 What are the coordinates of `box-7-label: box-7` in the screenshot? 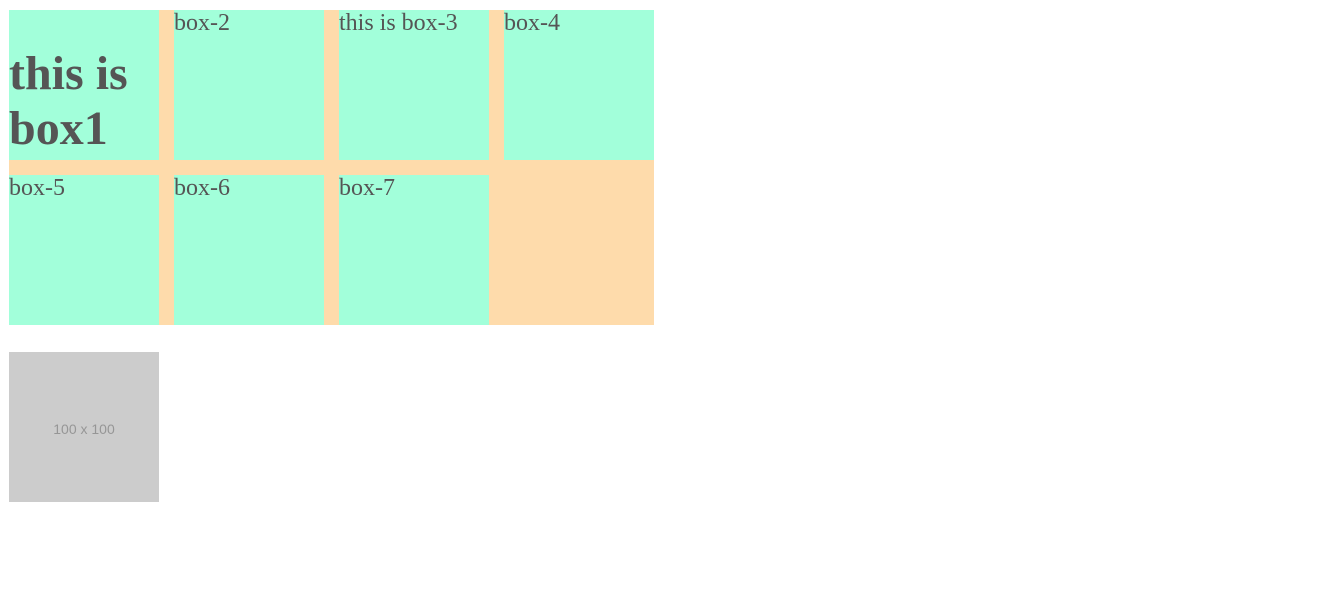 It's located at (367, 188).